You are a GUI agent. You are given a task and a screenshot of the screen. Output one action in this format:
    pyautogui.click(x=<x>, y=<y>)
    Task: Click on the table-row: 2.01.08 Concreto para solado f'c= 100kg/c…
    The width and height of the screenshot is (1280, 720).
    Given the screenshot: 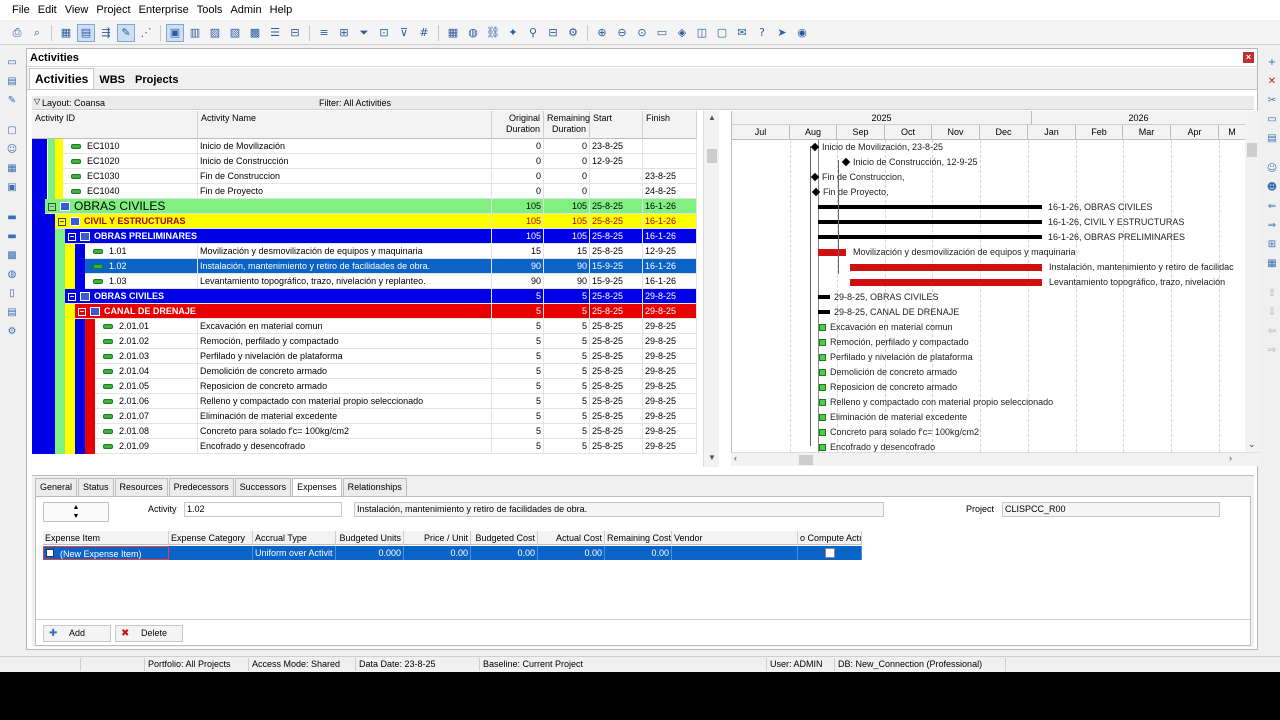 What is the action you would take?
    pyautogui.click(x=364, y=431)
    